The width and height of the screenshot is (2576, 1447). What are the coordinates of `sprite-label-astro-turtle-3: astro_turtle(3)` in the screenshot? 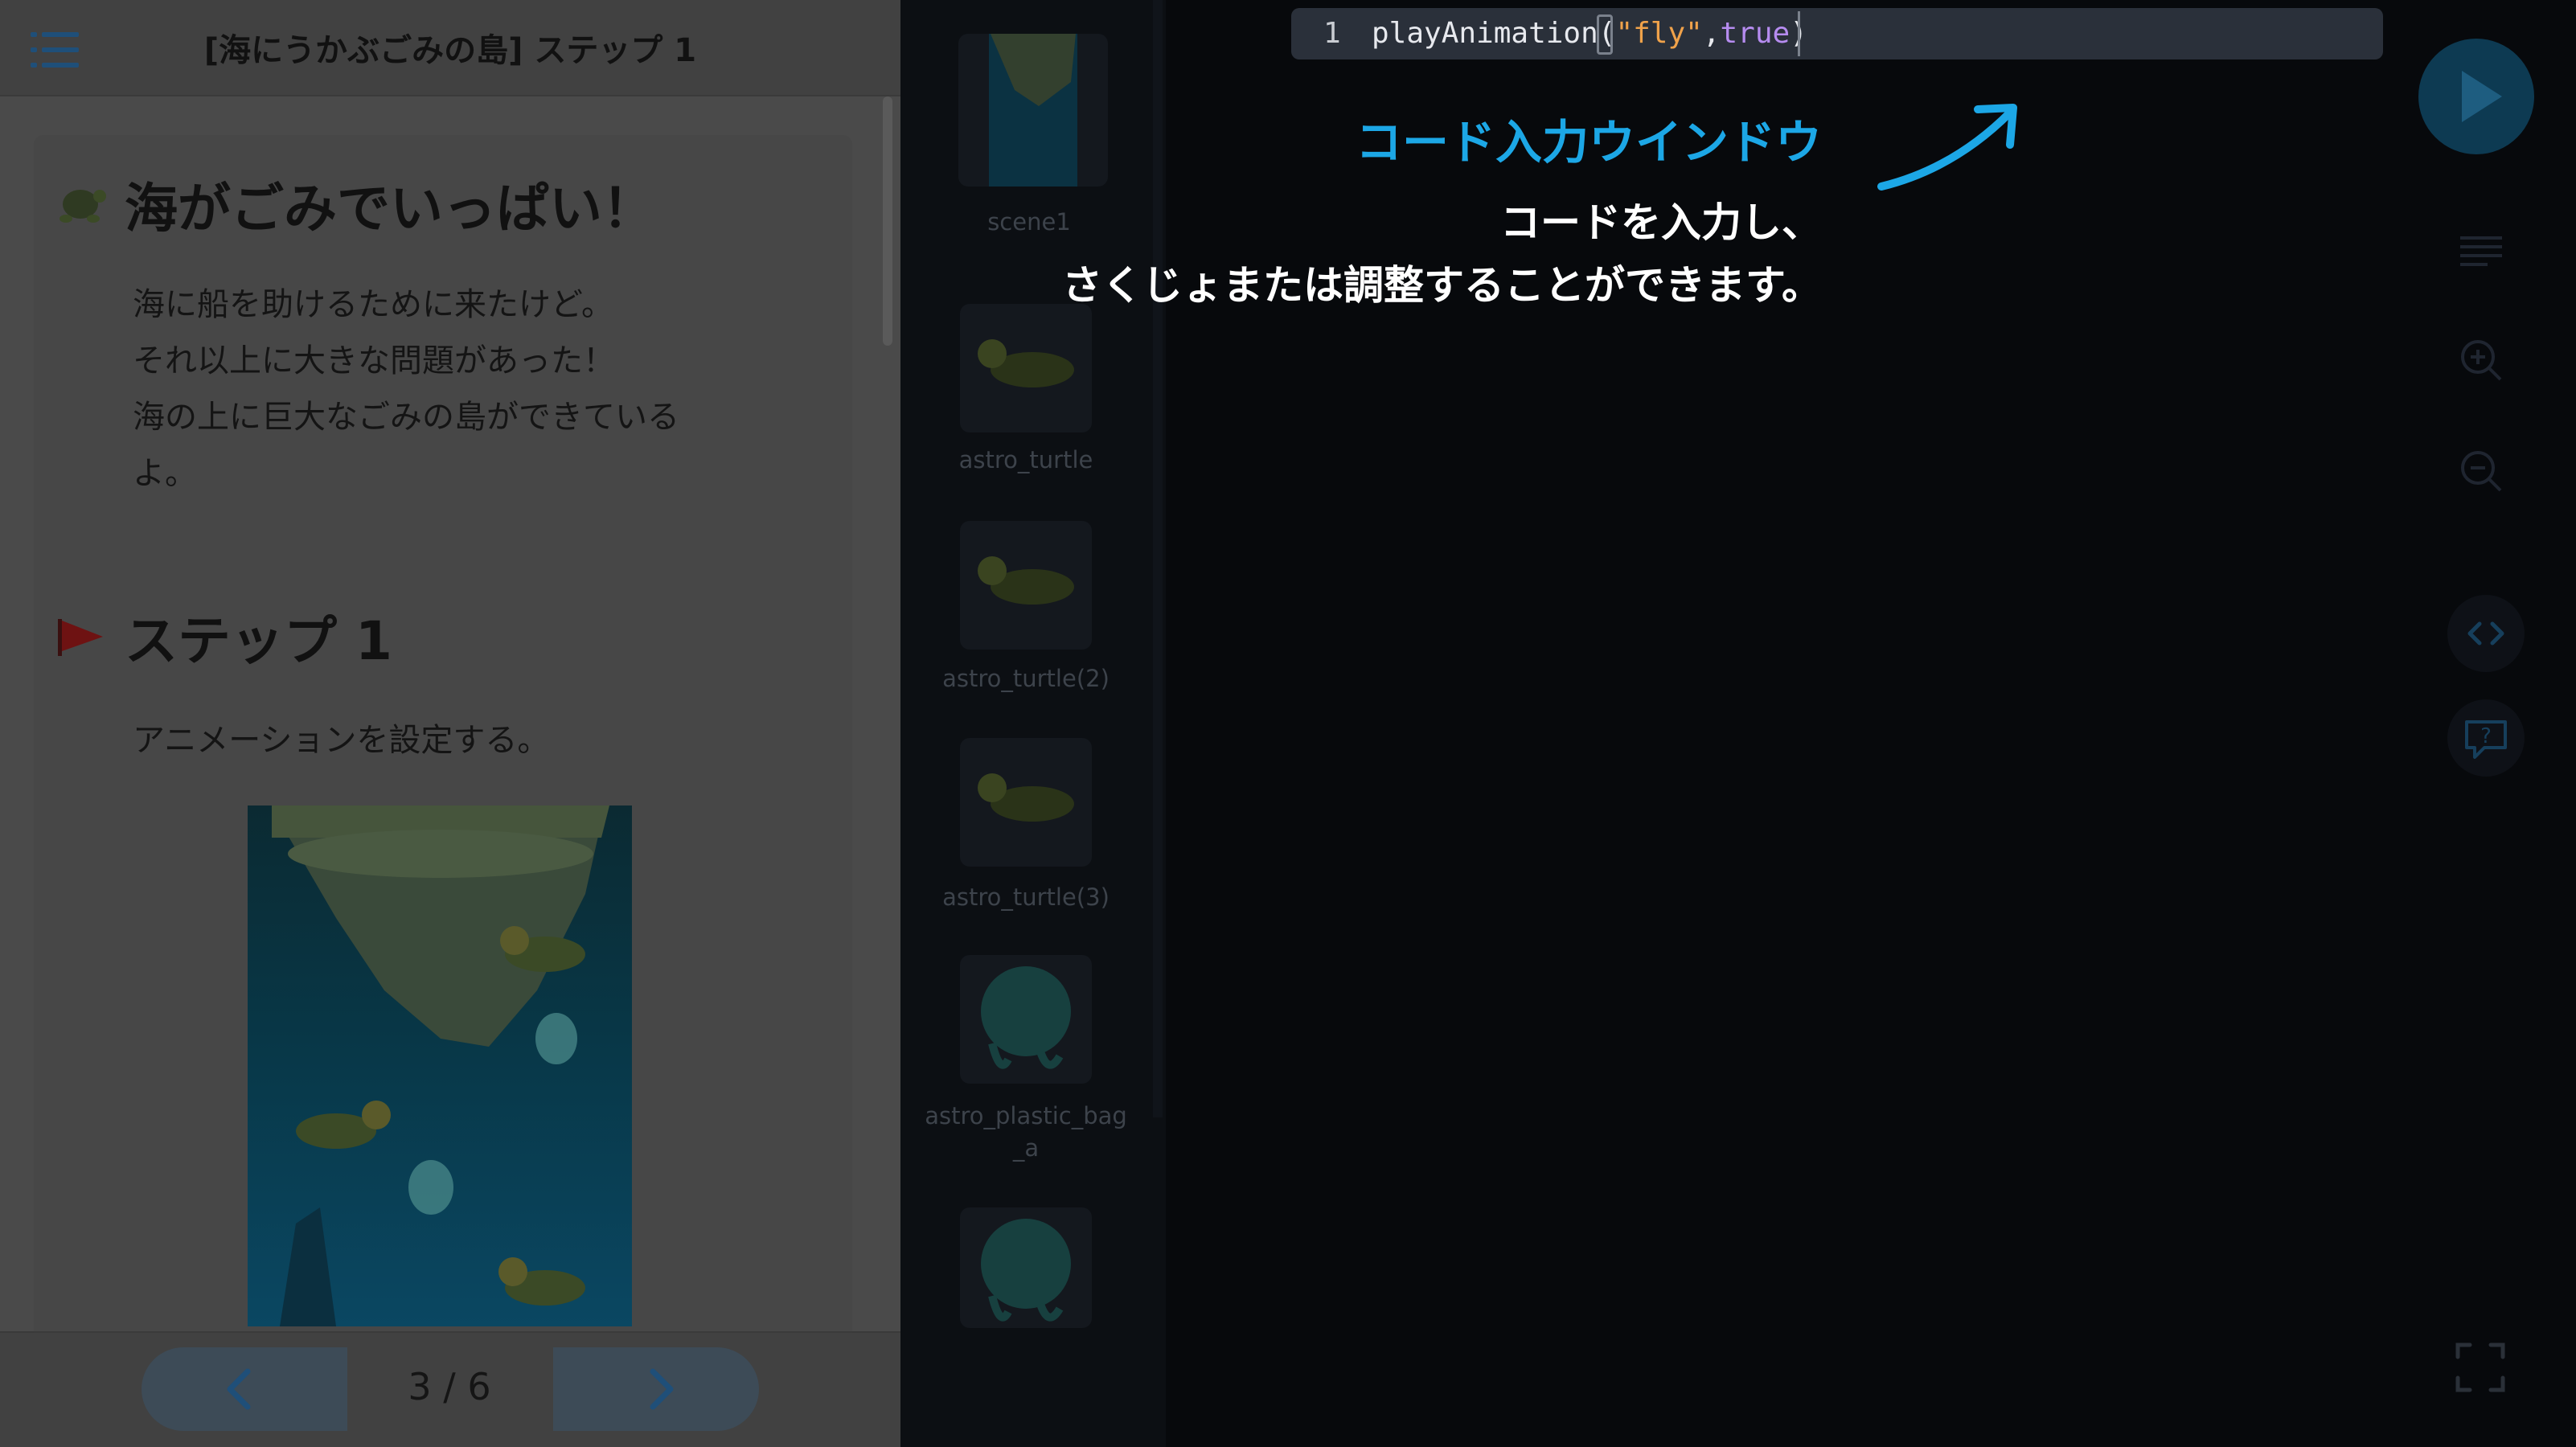 It's located at (1026, 897).